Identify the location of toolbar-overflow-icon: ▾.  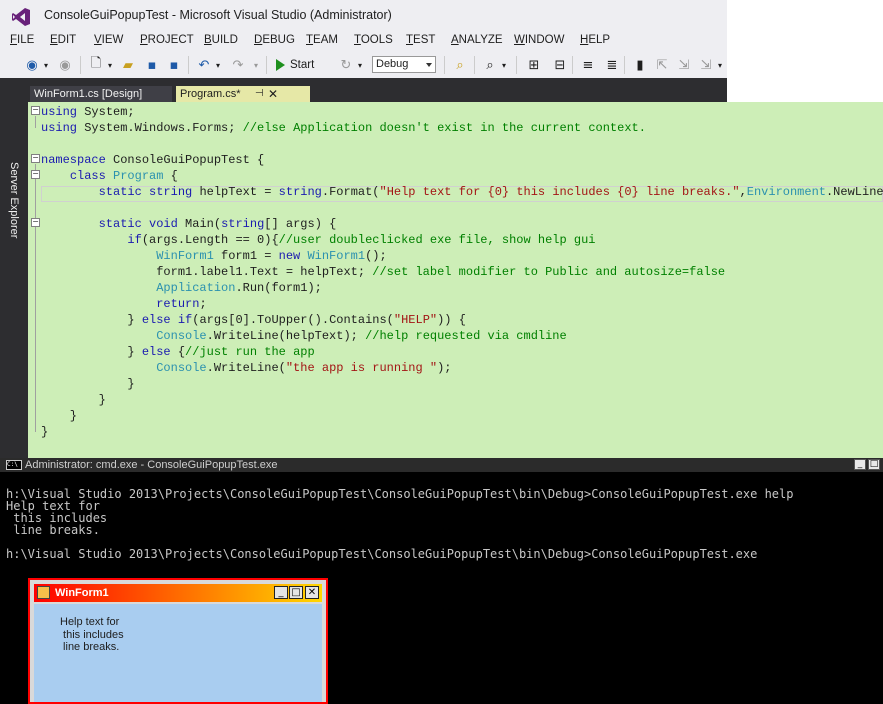
(720, 65).